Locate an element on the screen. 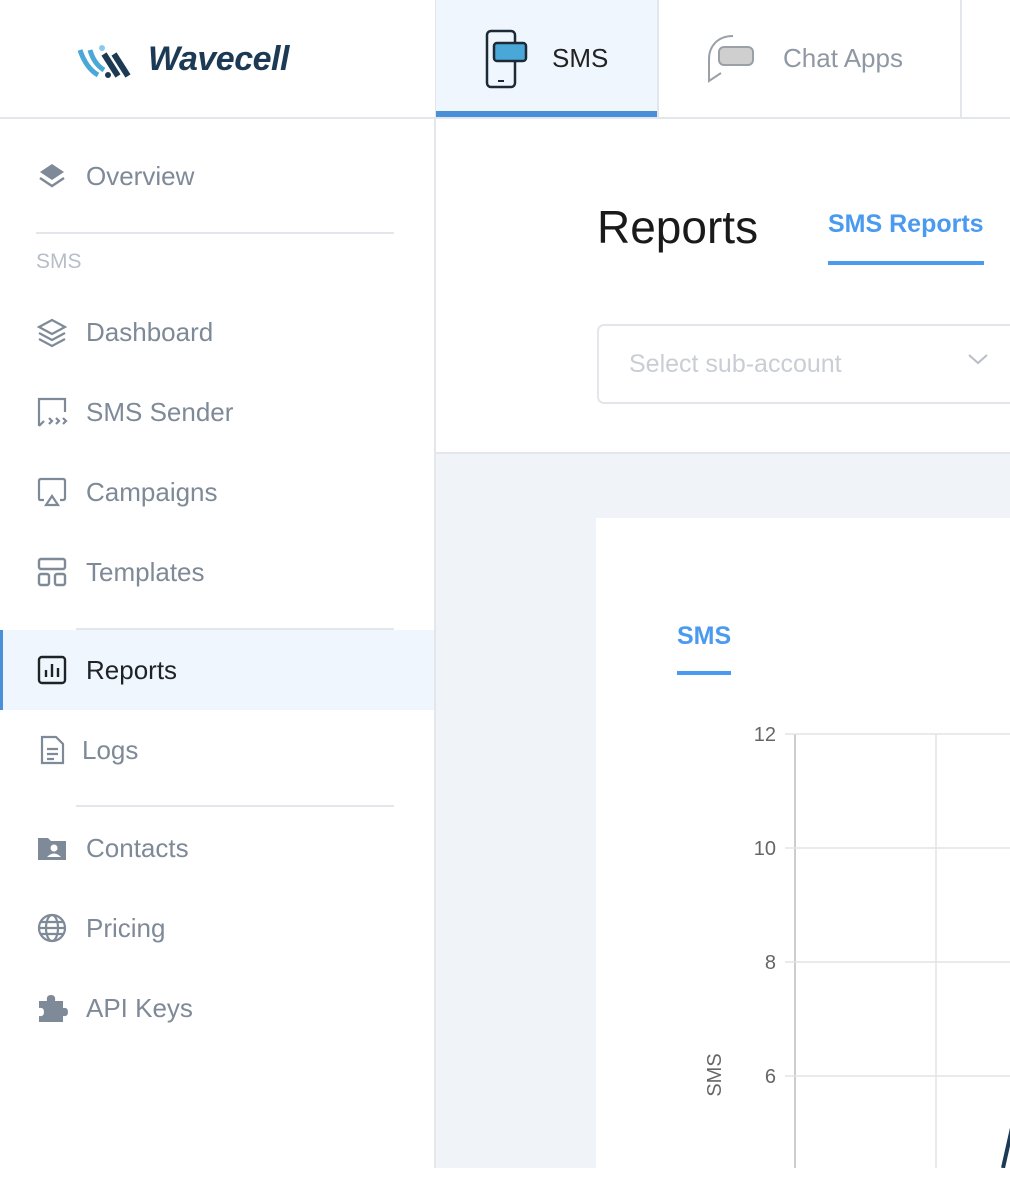 The image size is (1010, 1178). tab-sms: SMS is located at coordinates (547, 58).